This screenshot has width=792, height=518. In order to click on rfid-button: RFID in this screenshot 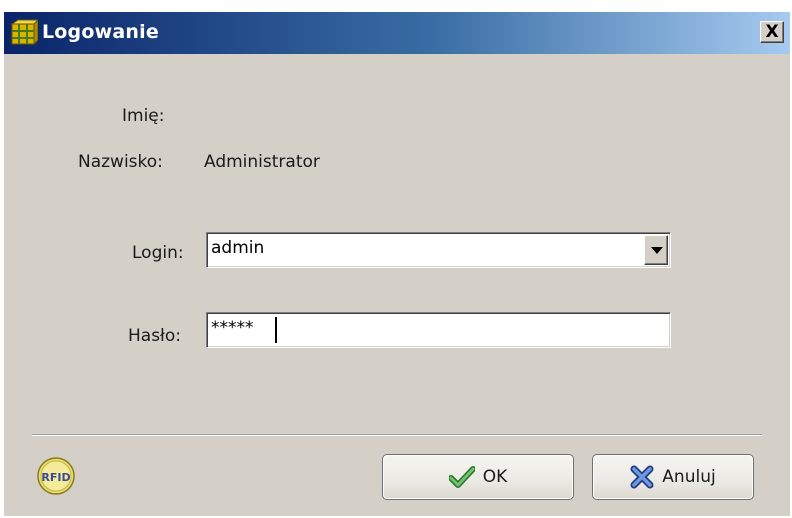, I will do `click(56, 476)`.